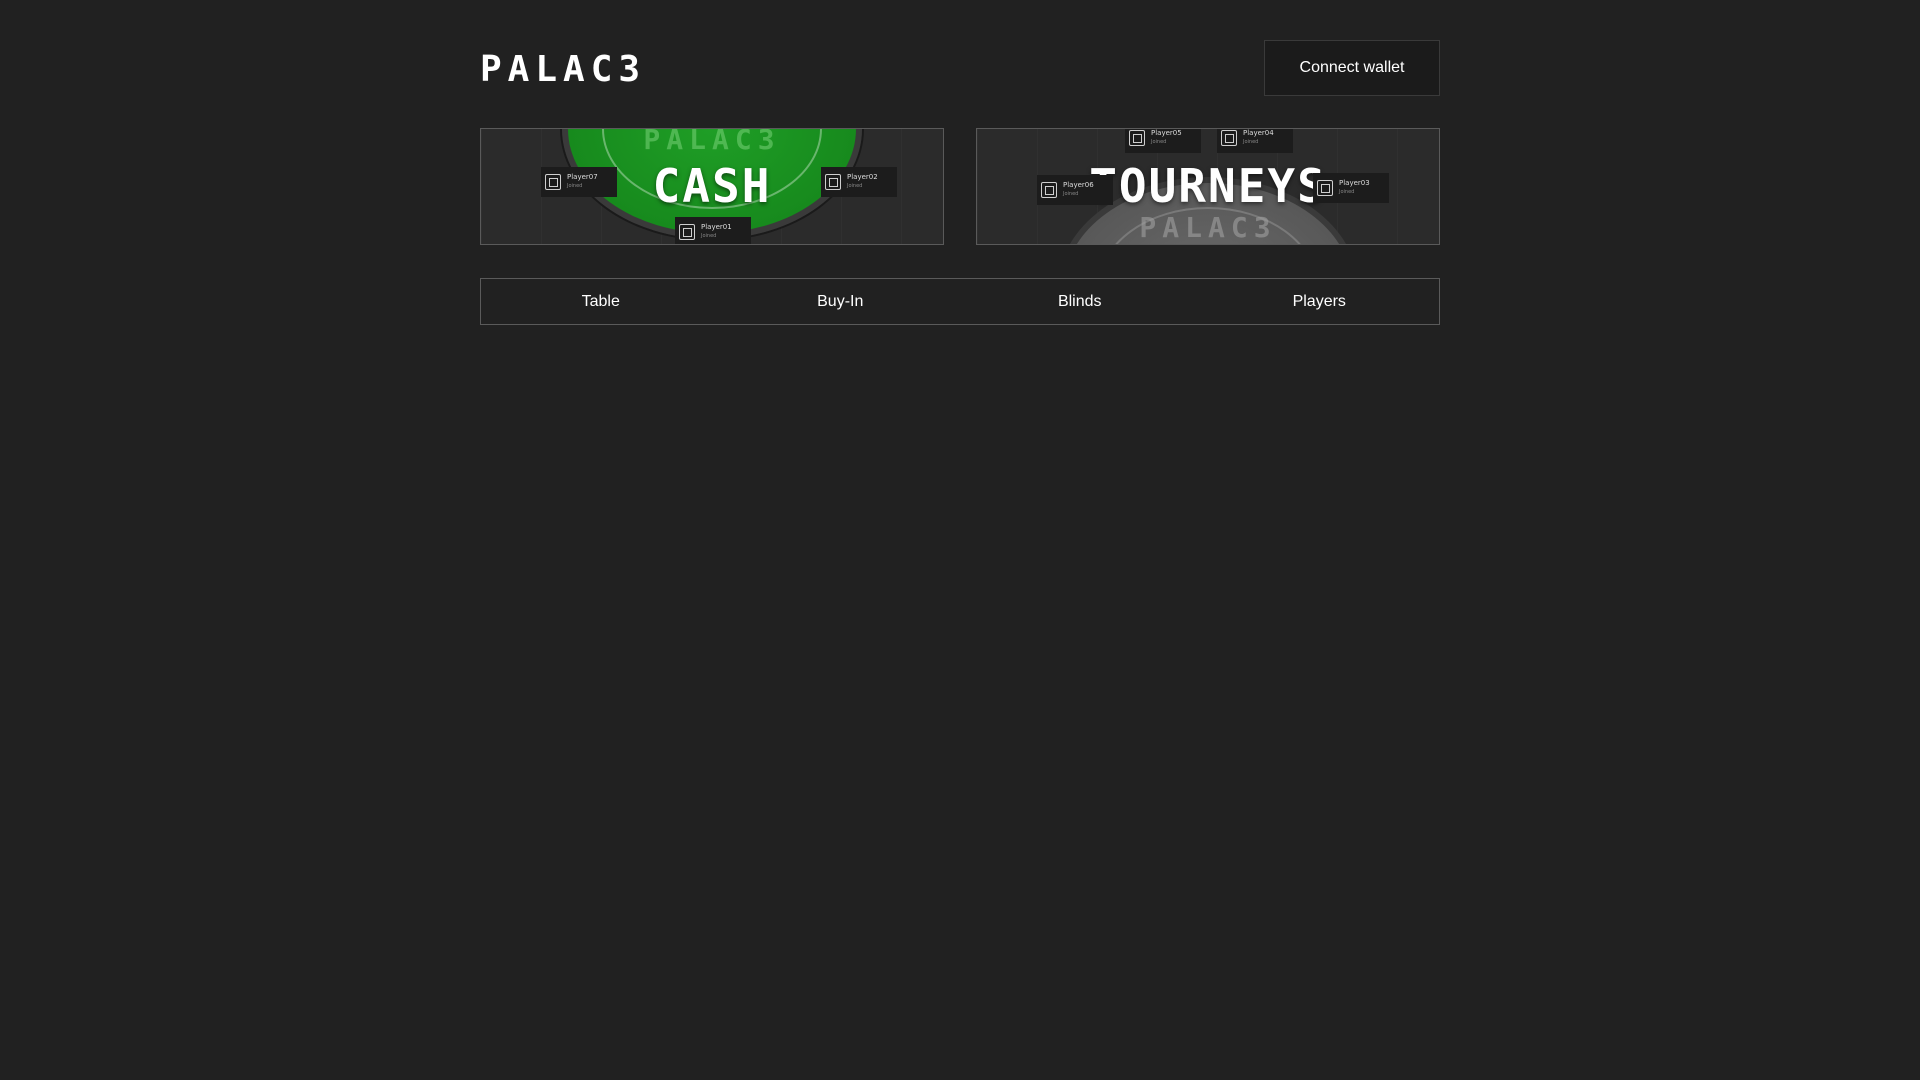 This screenshot has width=1920, height=1080. I want to click on player-name: Player01, so click(716, 227).